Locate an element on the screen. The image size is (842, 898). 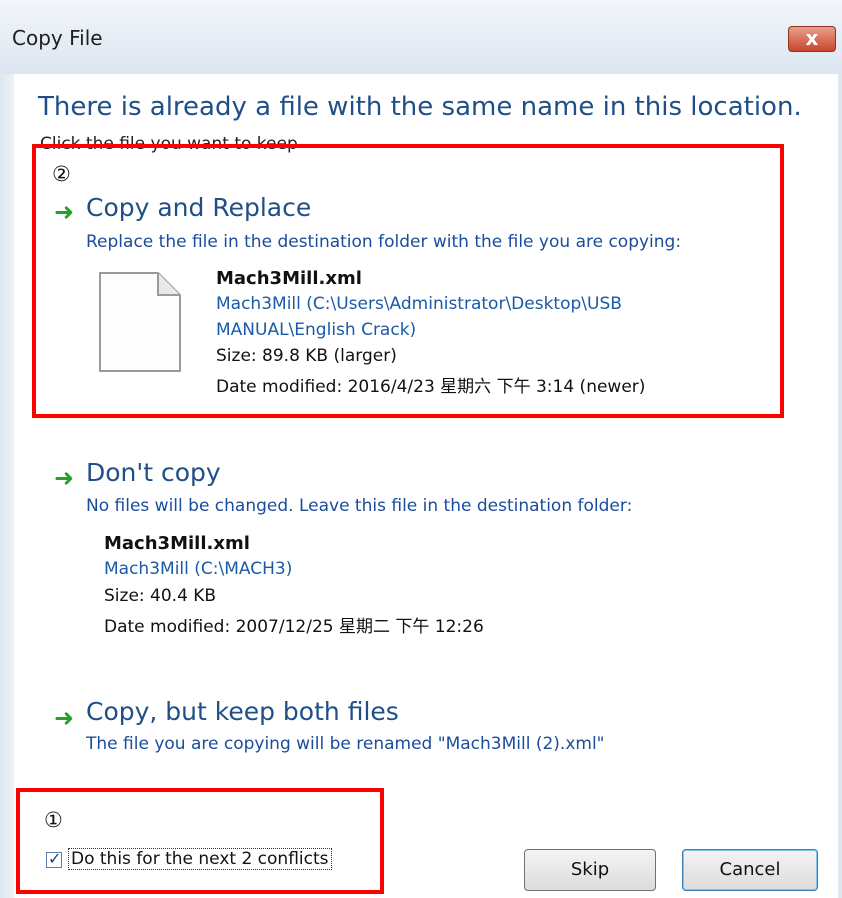
file-size: Size: 40.4 KB is located at coordinates (160, 596).